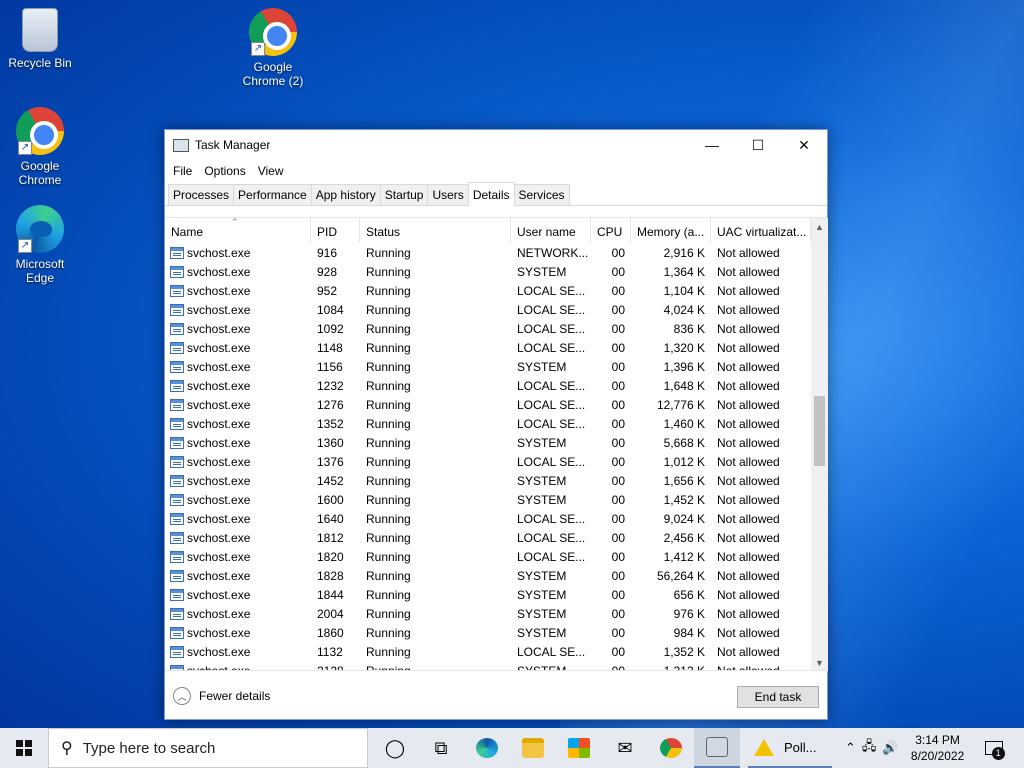 Image resolution: width=1024 pixels, height=768 pixels. What do you see at coordinates (496, 145) in the screenshot?
I see `title-bar: Task Manager — ☐ ✕` at bounding box center [496, 145].